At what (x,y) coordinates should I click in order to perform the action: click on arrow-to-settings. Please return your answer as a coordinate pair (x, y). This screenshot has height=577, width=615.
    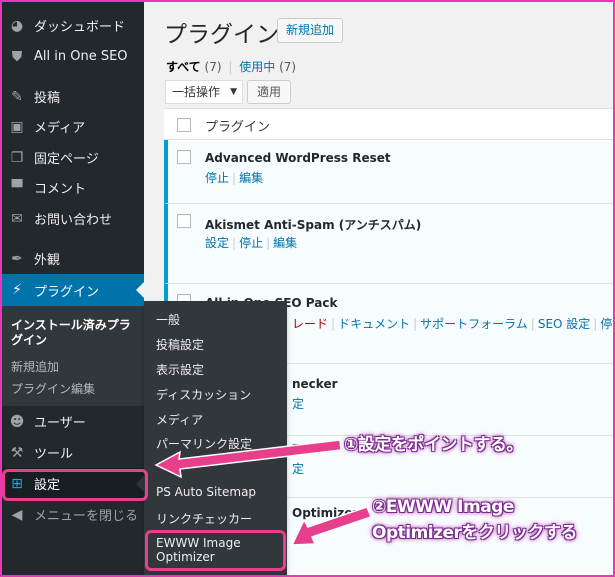
    Looking at the image, I should click on (248, 459).